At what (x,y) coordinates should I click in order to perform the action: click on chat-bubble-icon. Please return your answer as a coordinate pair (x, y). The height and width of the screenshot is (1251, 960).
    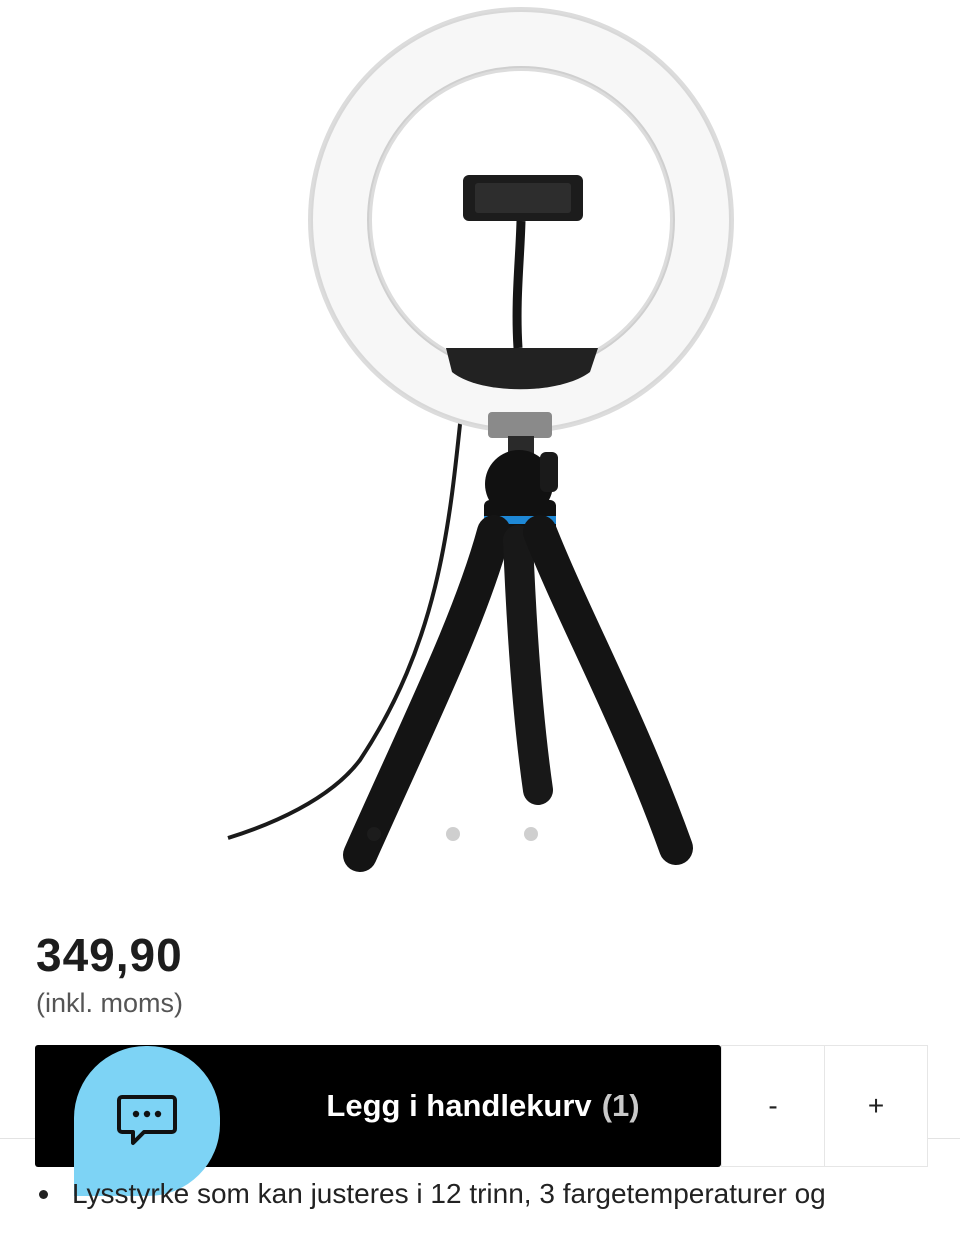
    Looking at the image, I should click on (147, 1120).